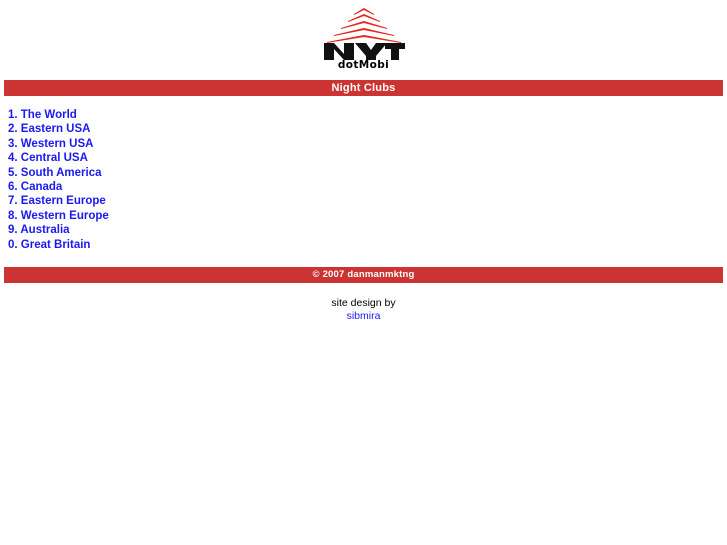 The image size is (727, 545). I want to click on nav-item-the-world: 1. The World, so click(42, 115).